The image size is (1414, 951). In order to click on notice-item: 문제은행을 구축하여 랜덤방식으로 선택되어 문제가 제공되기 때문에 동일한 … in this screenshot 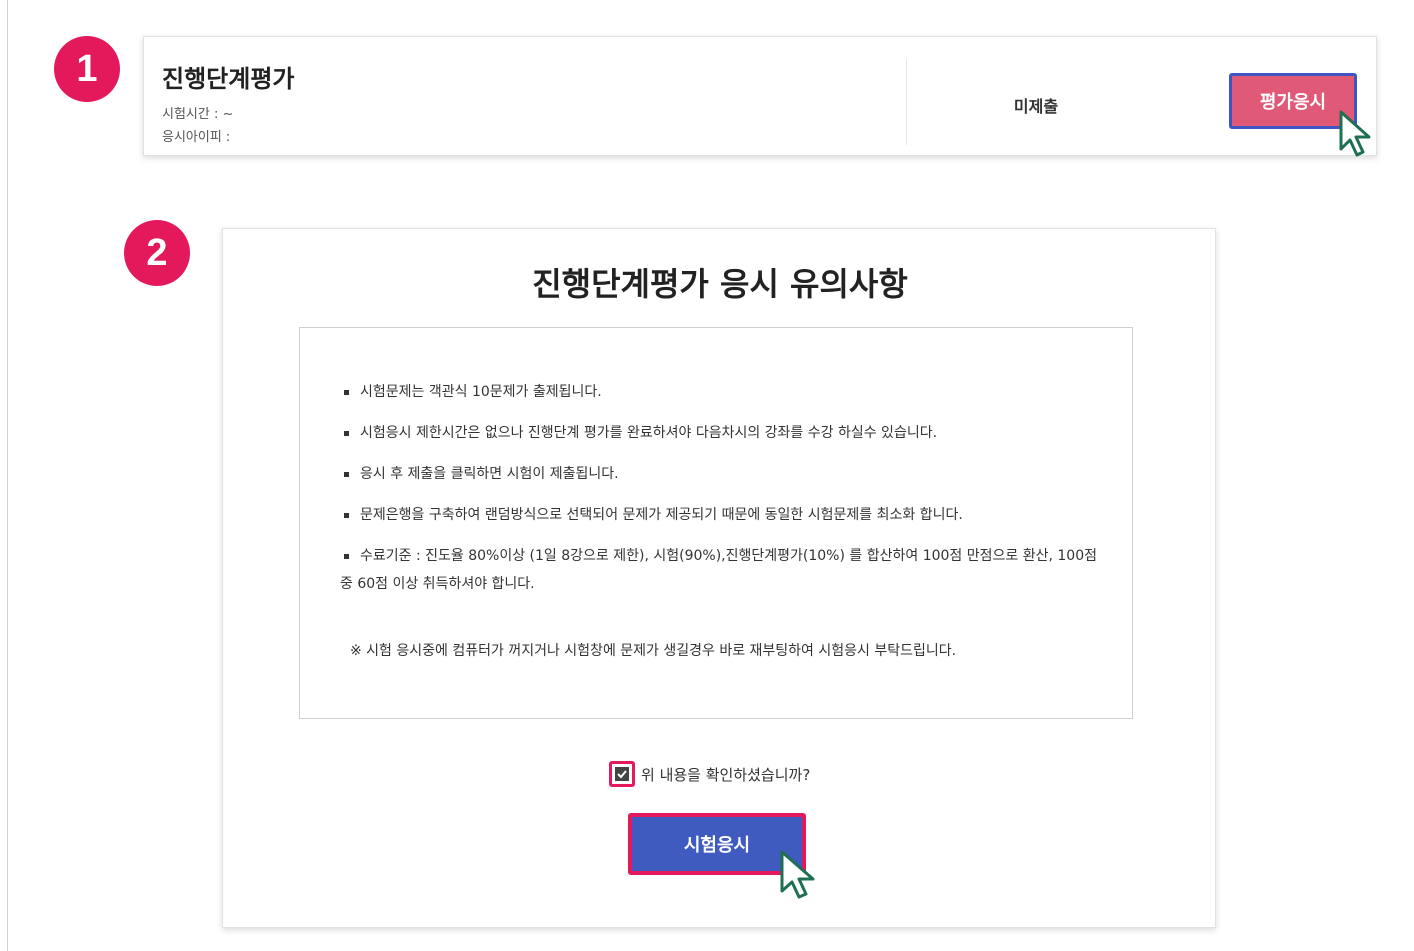, I will do `click(720, 515)`.